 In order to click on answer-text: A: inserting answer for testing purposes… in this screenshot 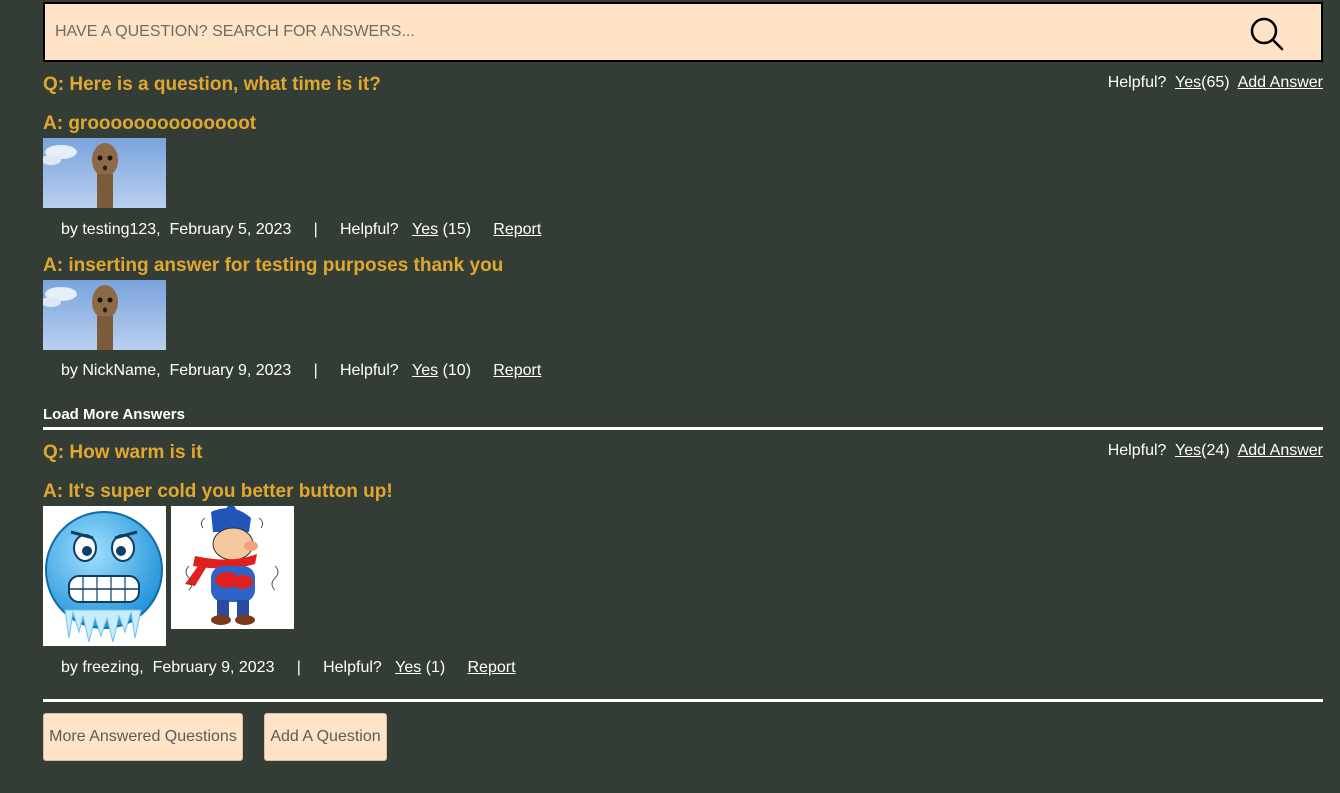, I will do `click(273, 265)`.